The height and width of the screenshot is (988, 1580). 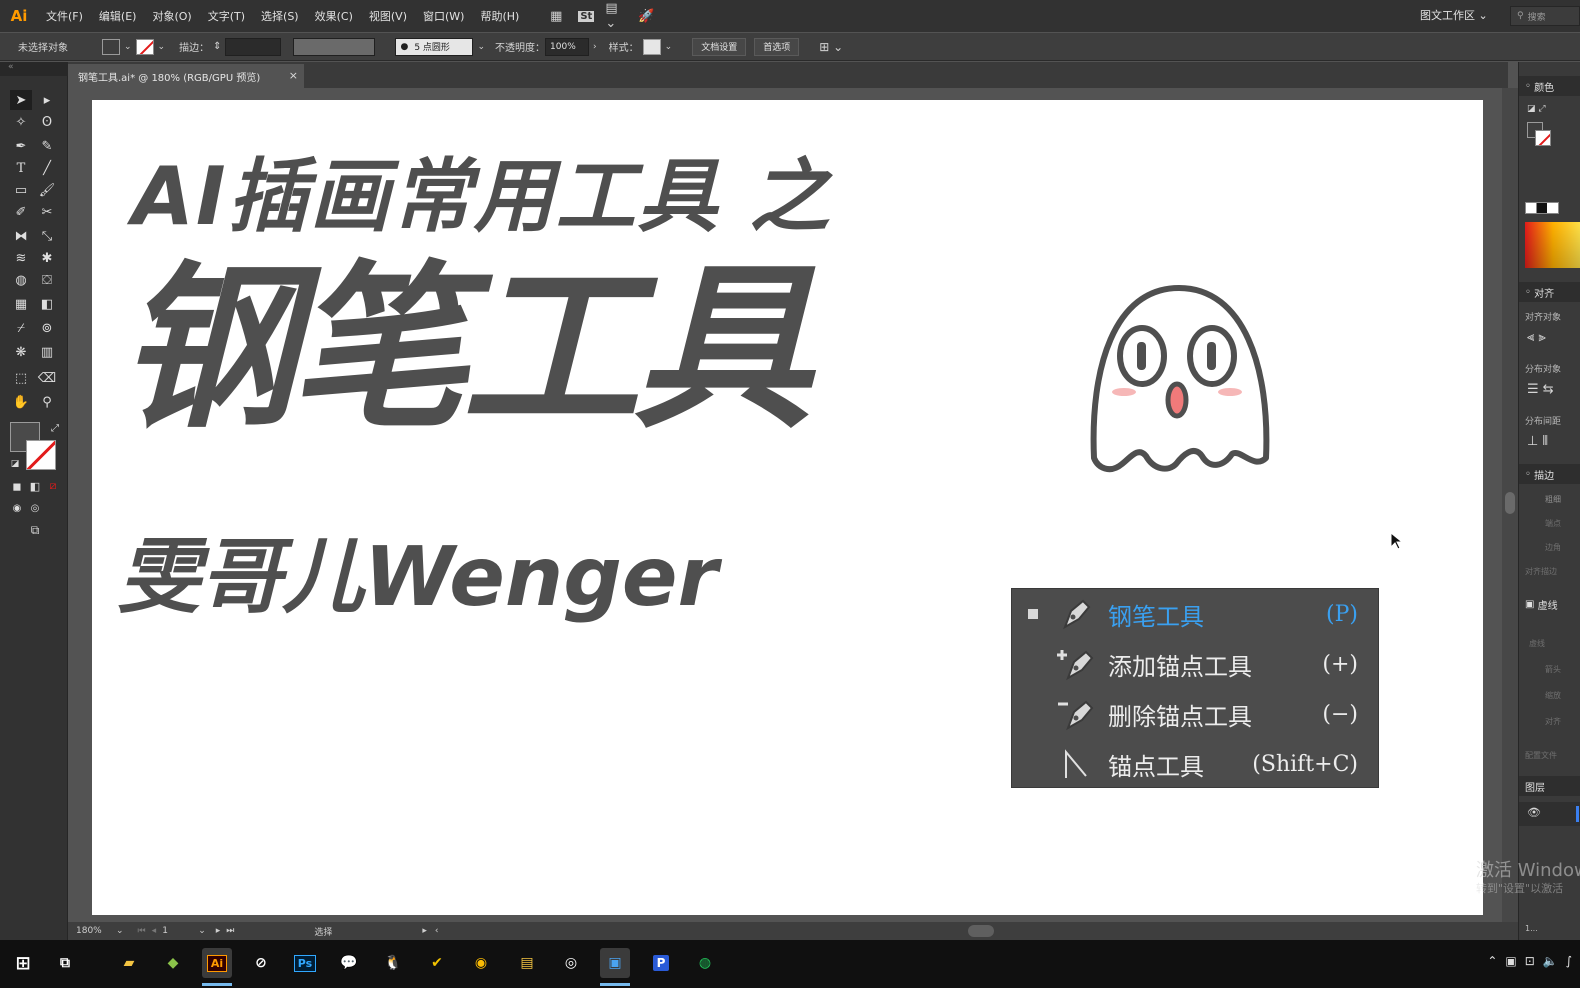 What do you see at coordinates (586, 16) in the screenshot?
I see `stock-icon: St` at bounding box center [586, 16].